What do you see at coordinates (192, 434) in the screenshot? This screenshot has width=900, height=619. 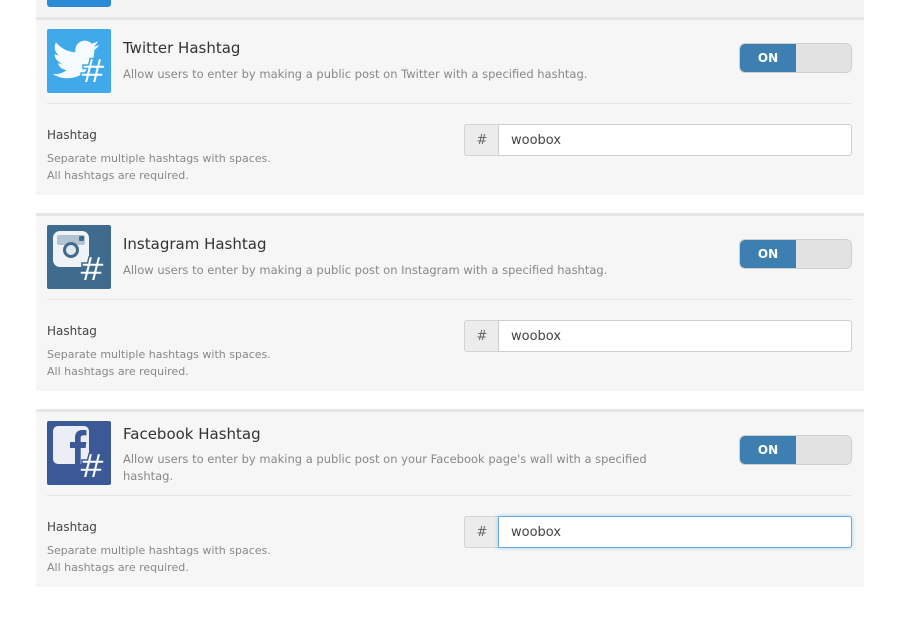 I see `card-title: Facebook Hashtag` at bounding box center [192, 434].